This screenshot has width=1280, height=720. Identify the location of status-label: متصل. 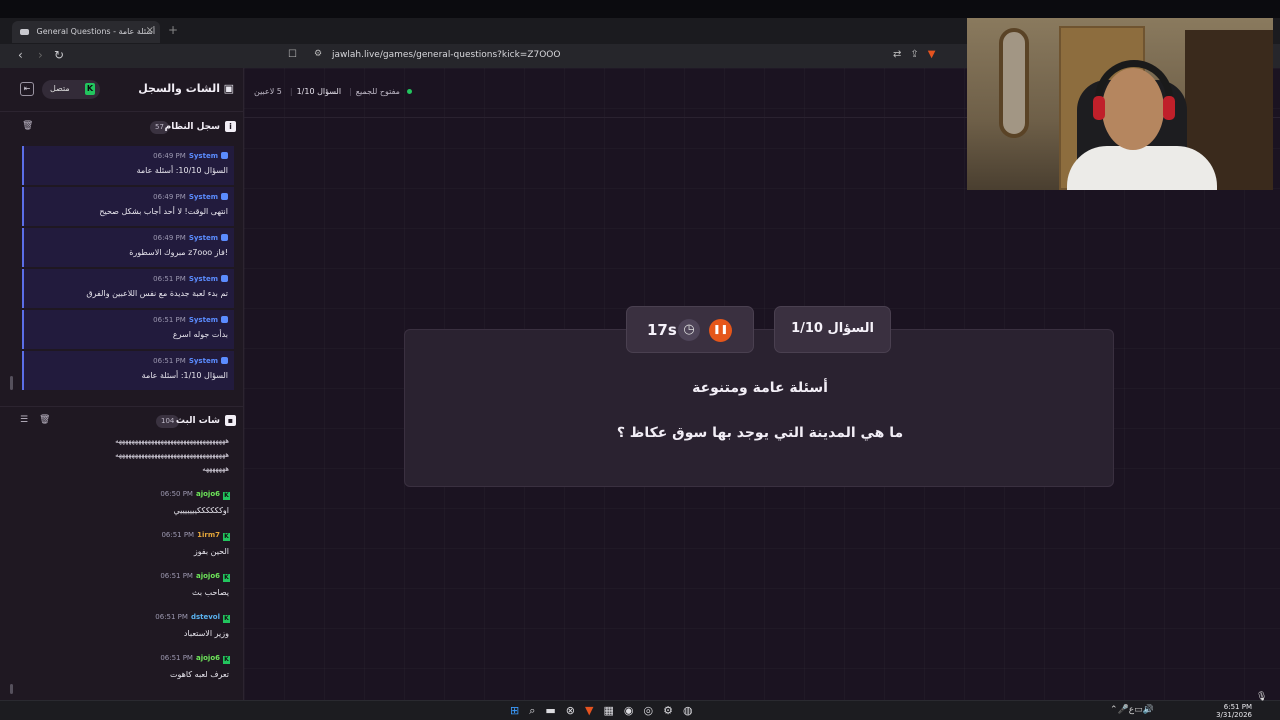
(60, 88).